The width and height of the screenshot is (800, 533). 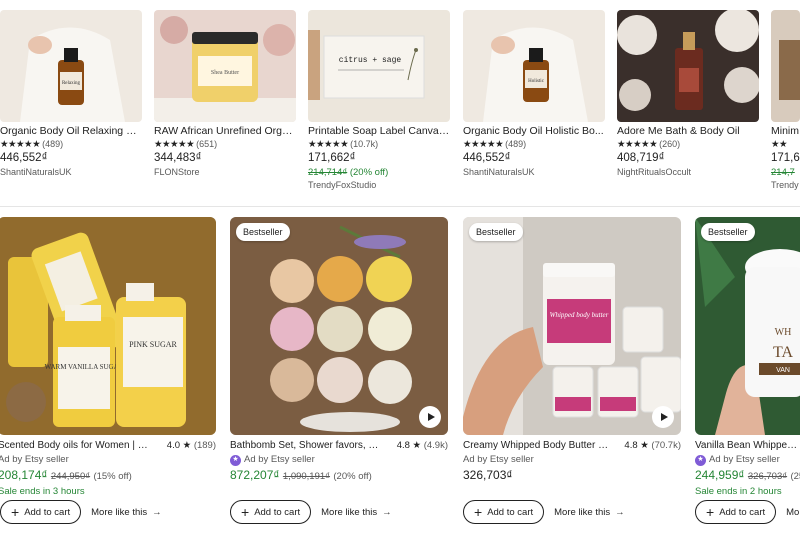 I want to click on card-actions-2: + Add to cart More like this →, so click(x=311, y=512).